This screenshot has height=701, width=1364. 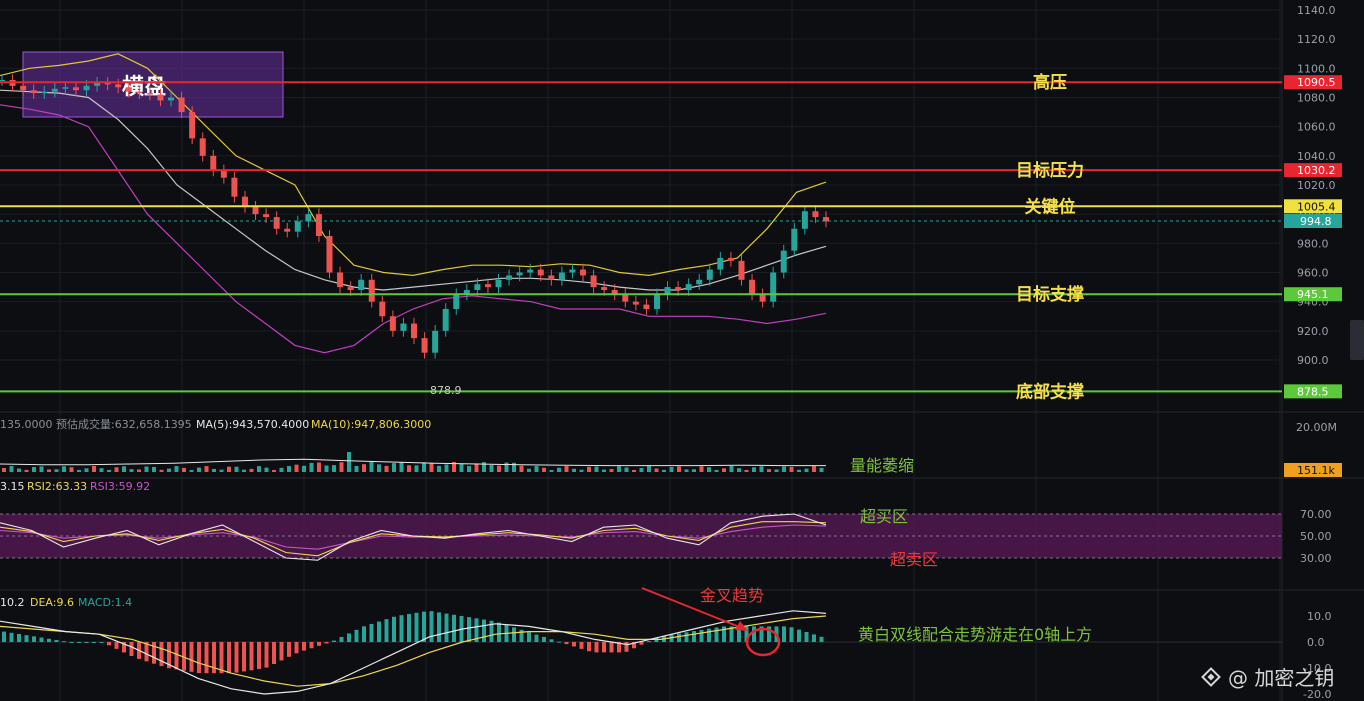 What do you see at coordinates (1316, 39) in the screenshot?
I see `price-tick: 1120.0` at bounding box center [1316, 39].